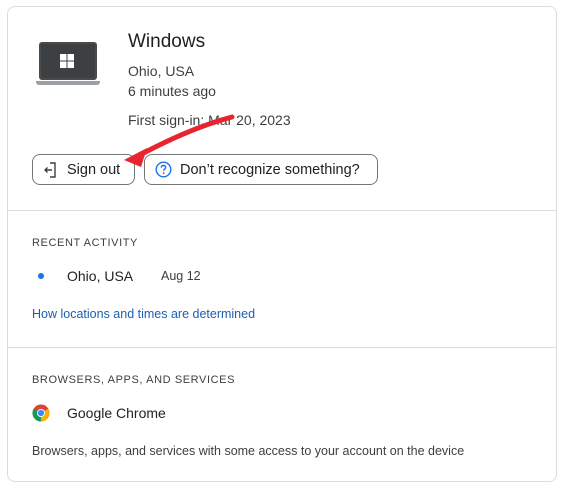 This screenshot has height=490, width=566. Describe the element at coordinates (209, 120) in the screenshot. I see `device-first-signin: First sign-in: Mar 20, 2023` at that location.